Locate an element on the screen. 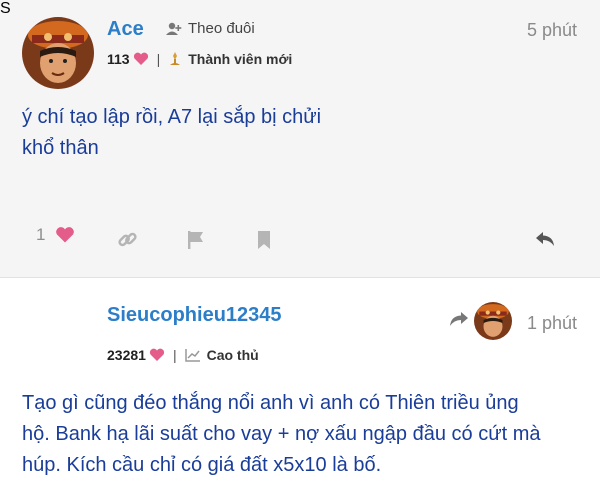 Image resolution: width=600 pixels, height=500 pixels. reply-to-indicator is located at coordinates (459, 321).